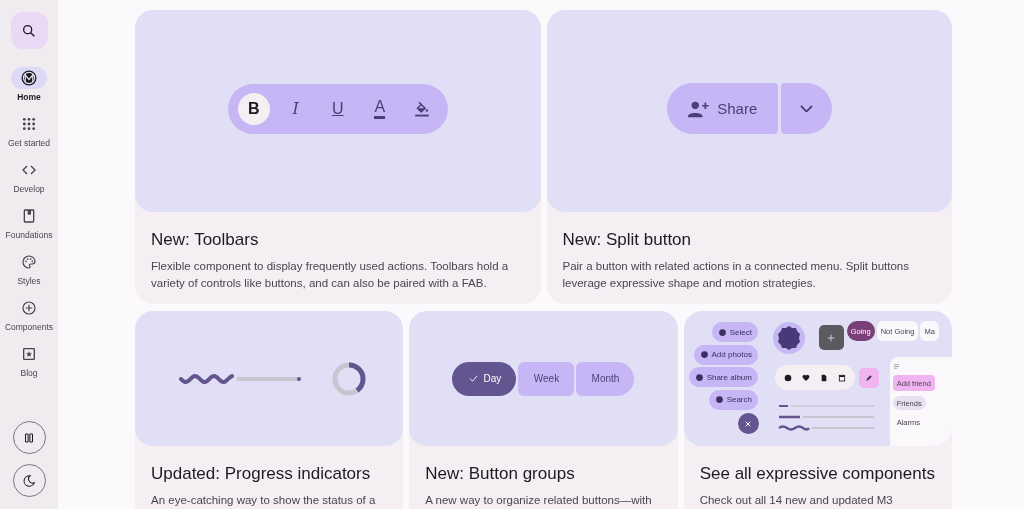  Describe the element at coordinates (543, 410) in the screenshot. I see `component-card: Day Week Month New: Button groups A new way to organize related buttons—with` at that location.